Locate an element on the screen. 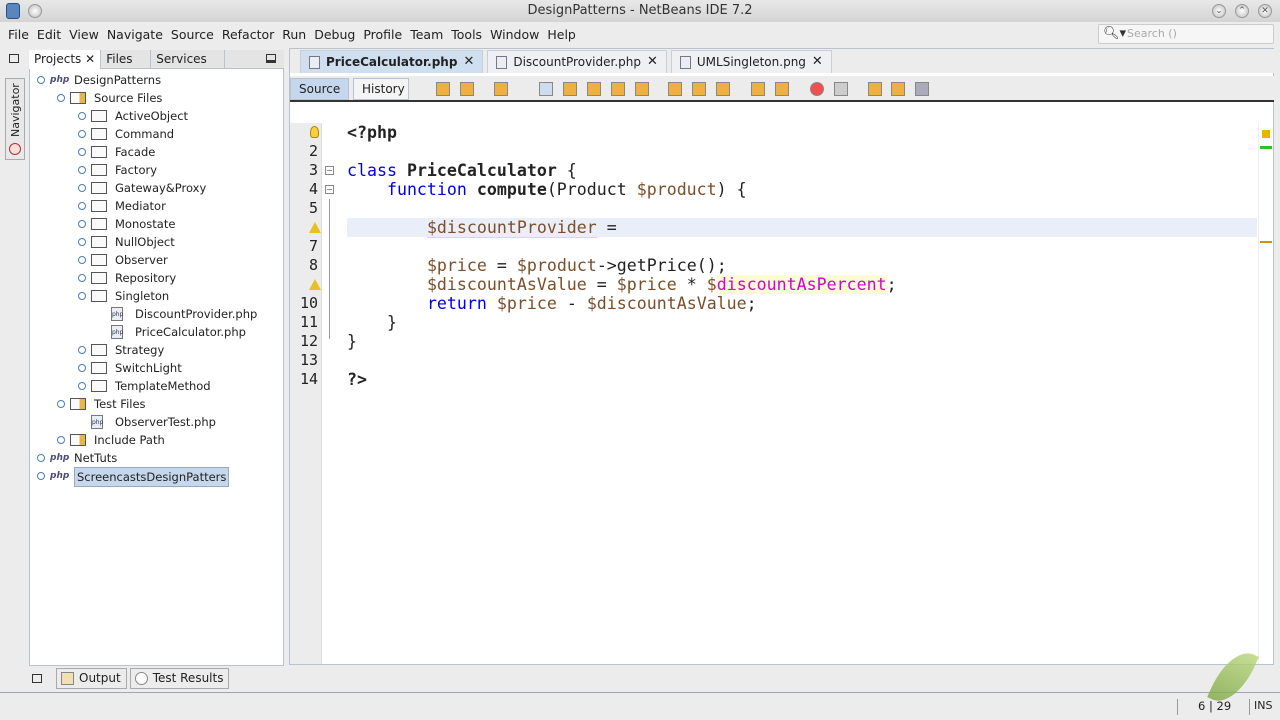  next-bookmark-icon is located at coordinates (699, 89).